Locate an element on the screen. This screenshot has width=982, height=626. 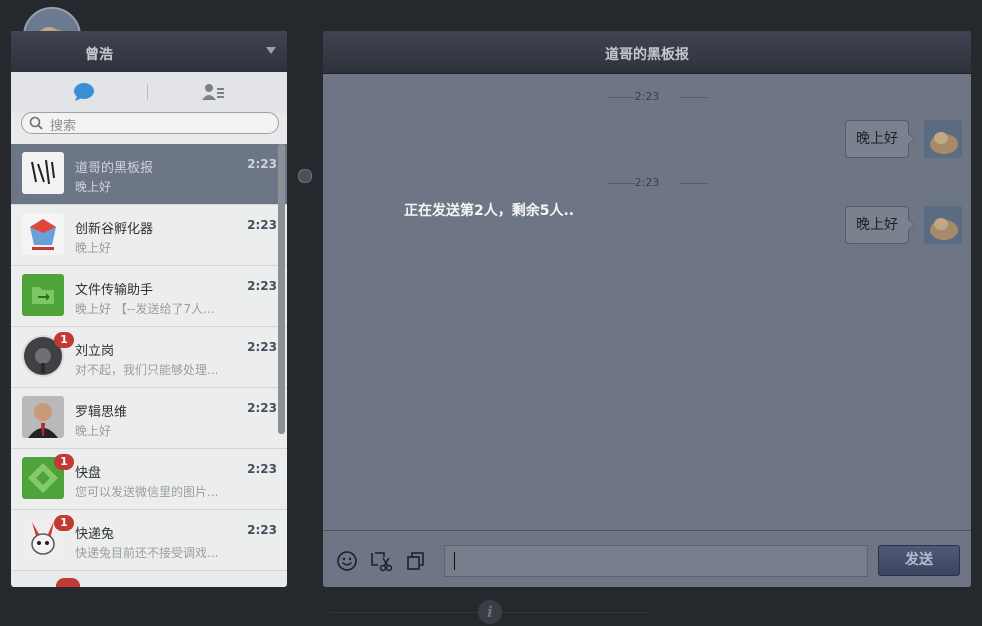
session-name: 快递兔 is located at coordinates (95, 534).